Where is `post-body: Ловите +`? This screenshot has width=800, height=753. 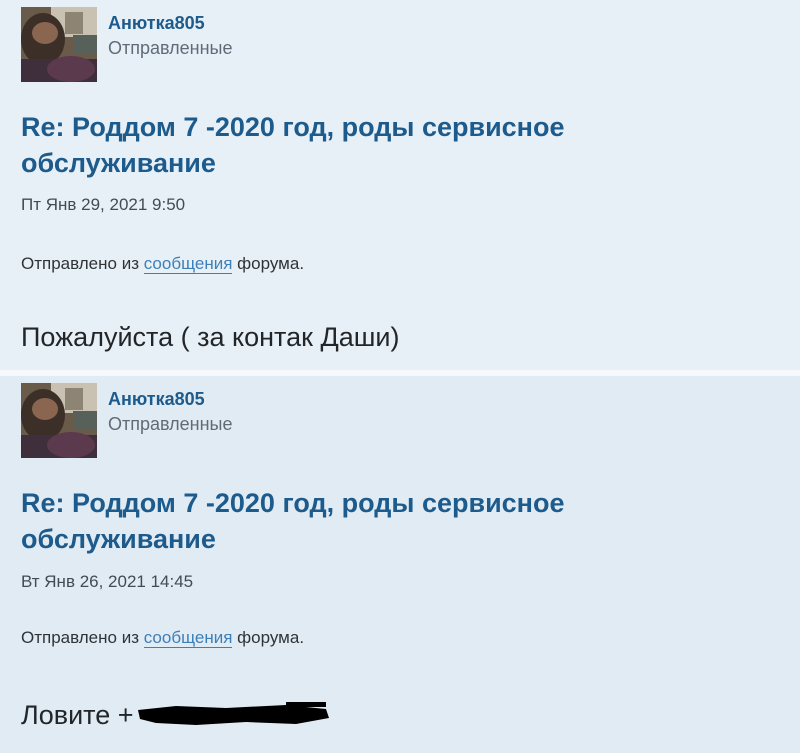
post-body: Ловите + is located at coordinates (176, 715).